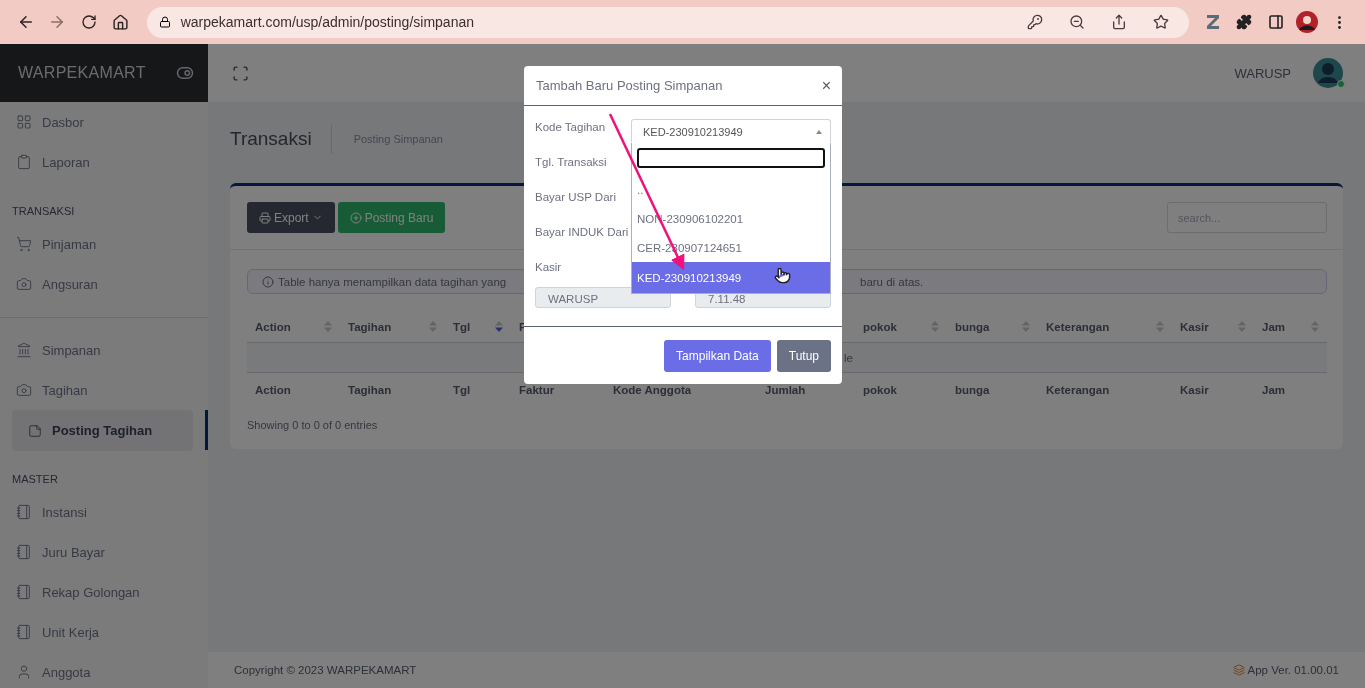 This screenshot has height=688, width=1365. I want to click on column-footer: Jam, so click(1274, 390).